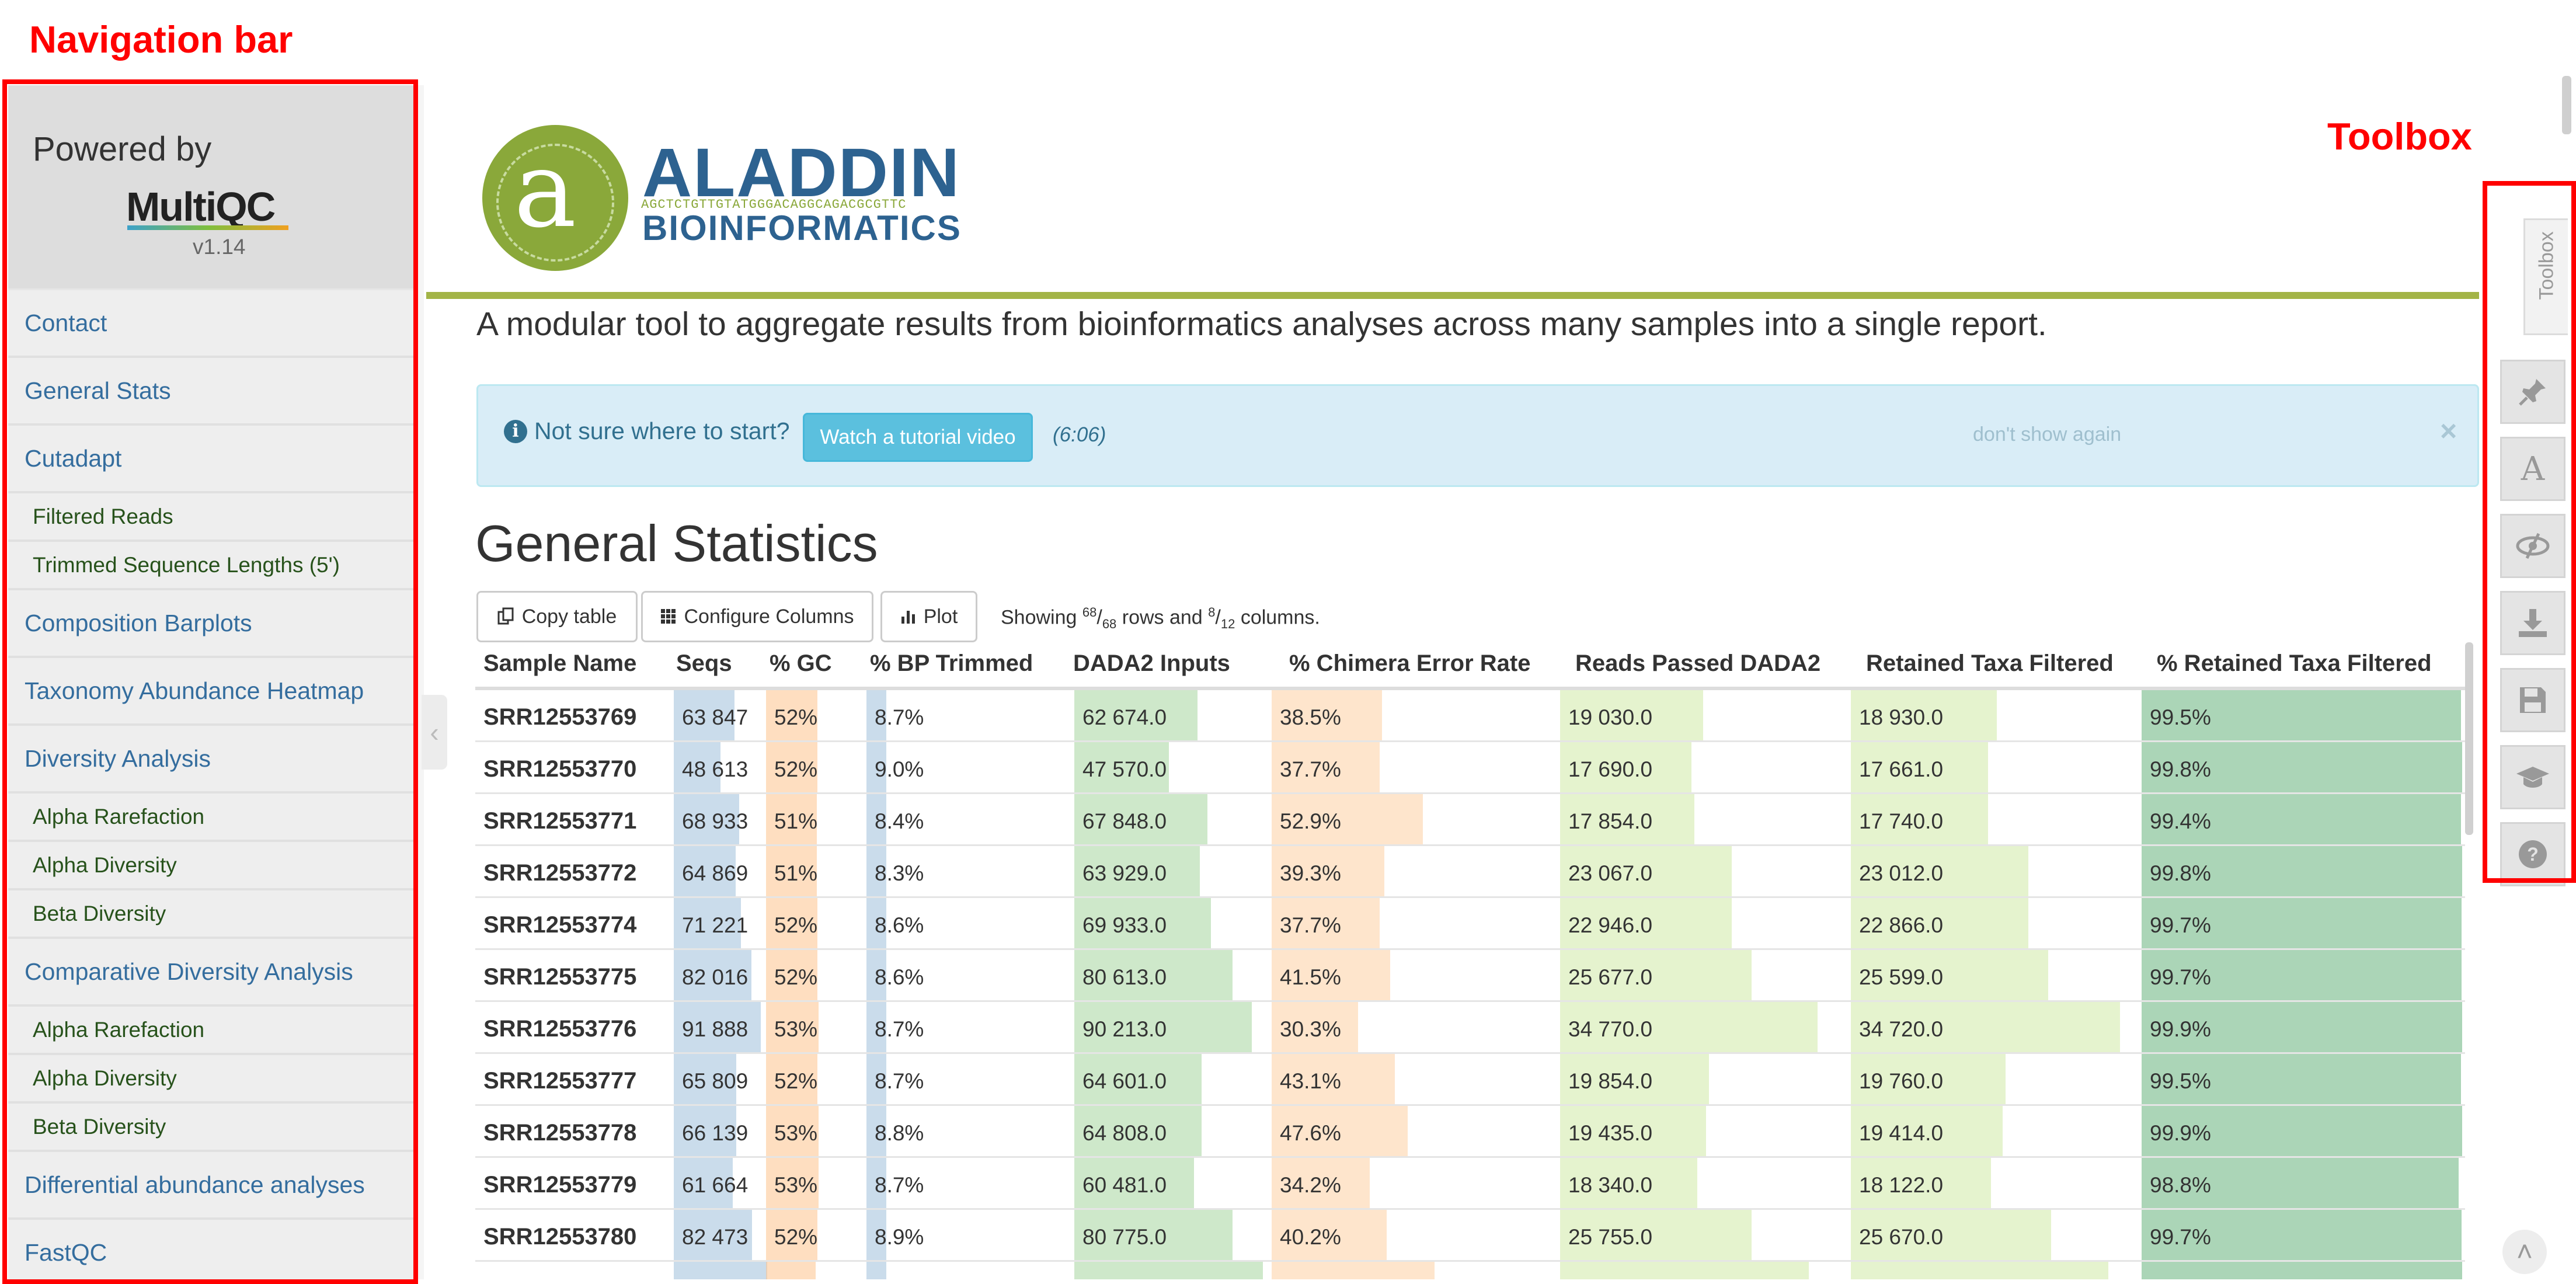  What do you see at coordinates (1170, 923) in the screenshot?
I see `table-cell-inputs: 69 933.0` at bounding box center [1170, 923].